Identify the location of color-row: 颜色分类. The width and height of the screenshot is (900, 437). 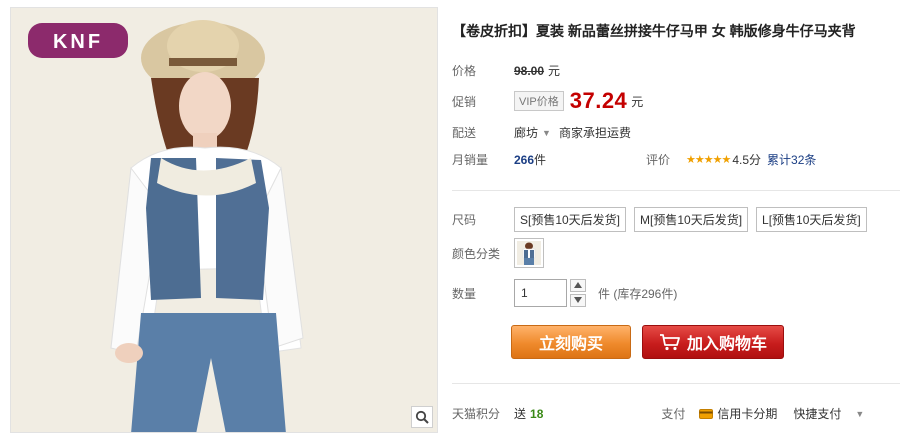
(498, 253).